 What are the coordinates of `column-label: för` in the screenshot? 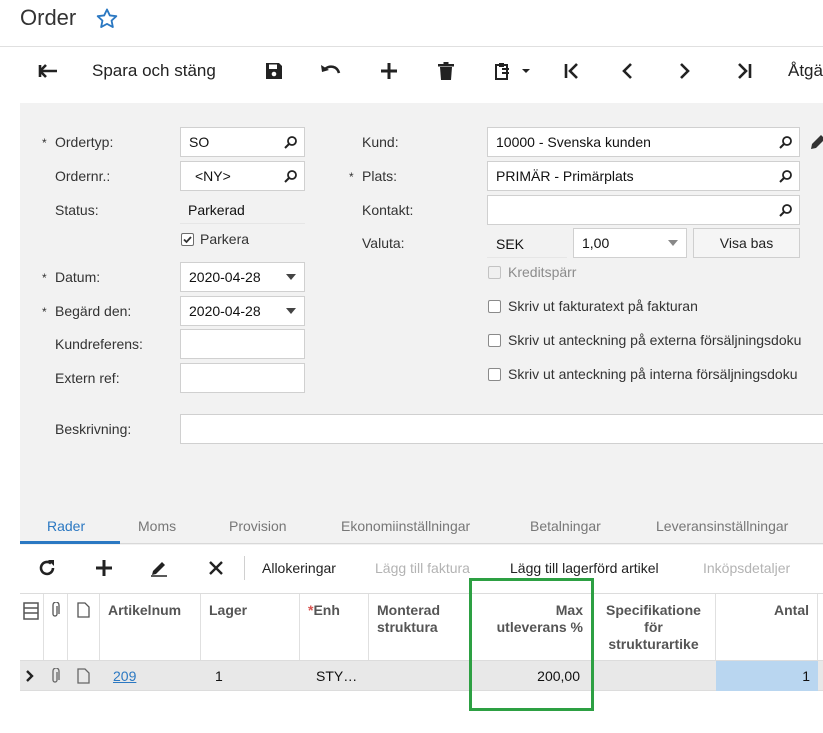 It's located at (653, 627).